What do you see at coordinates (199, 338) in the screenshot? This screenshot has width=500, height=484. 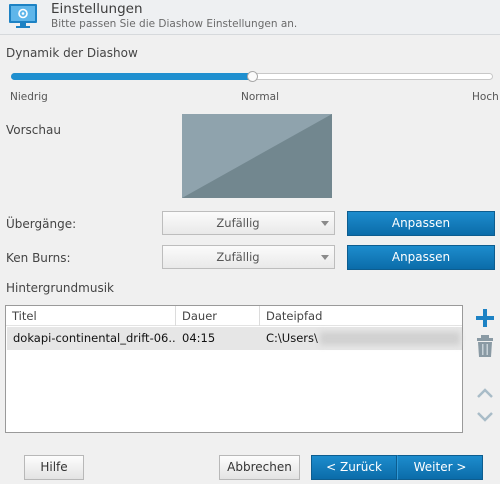 I see `track-duration-cell: 04:15` at bounding box center [199, 338].